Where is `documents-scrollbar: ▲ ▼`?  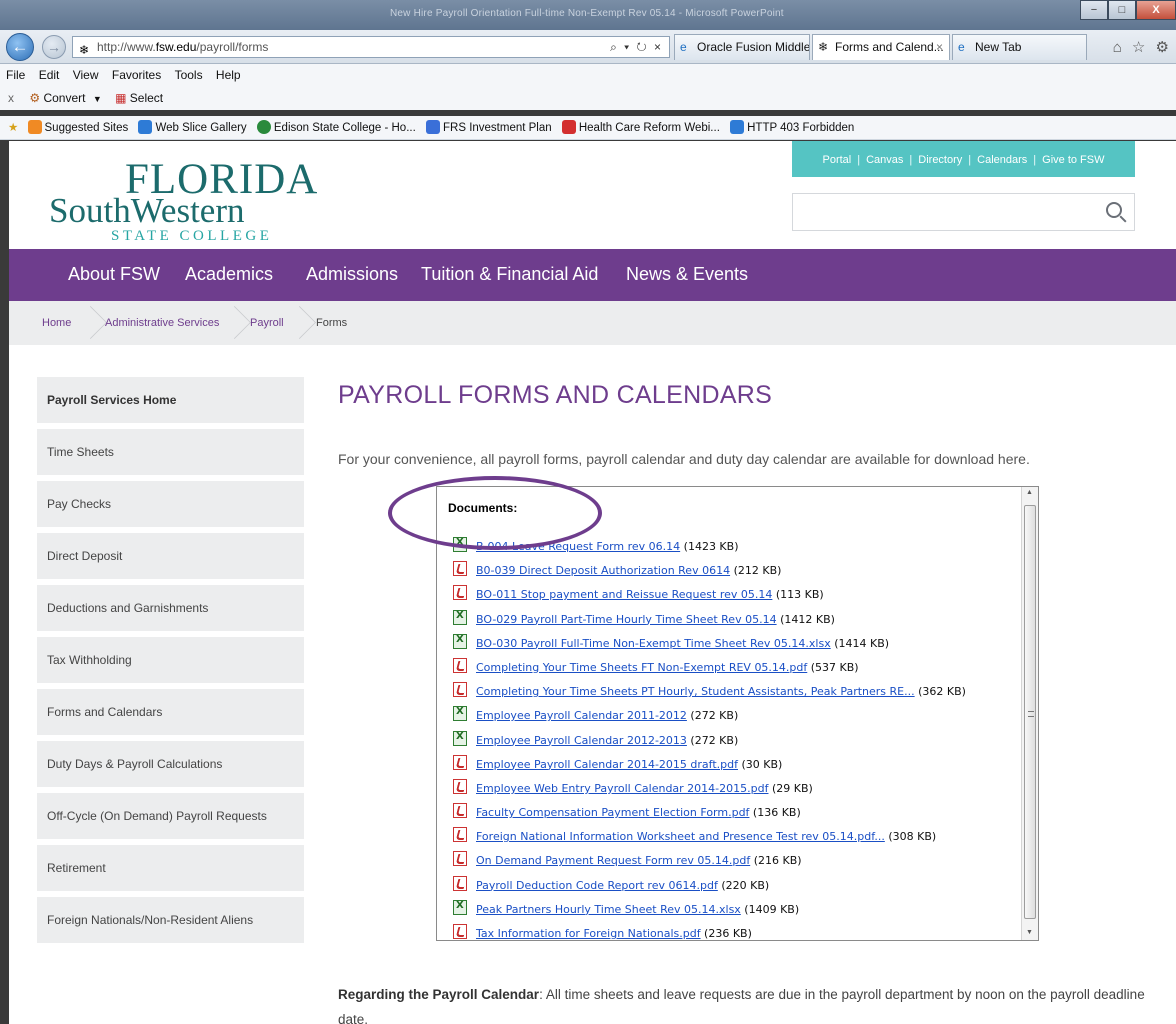 documents-scrollbar: ▲ ▼ is located at coordinates (1029, 713).